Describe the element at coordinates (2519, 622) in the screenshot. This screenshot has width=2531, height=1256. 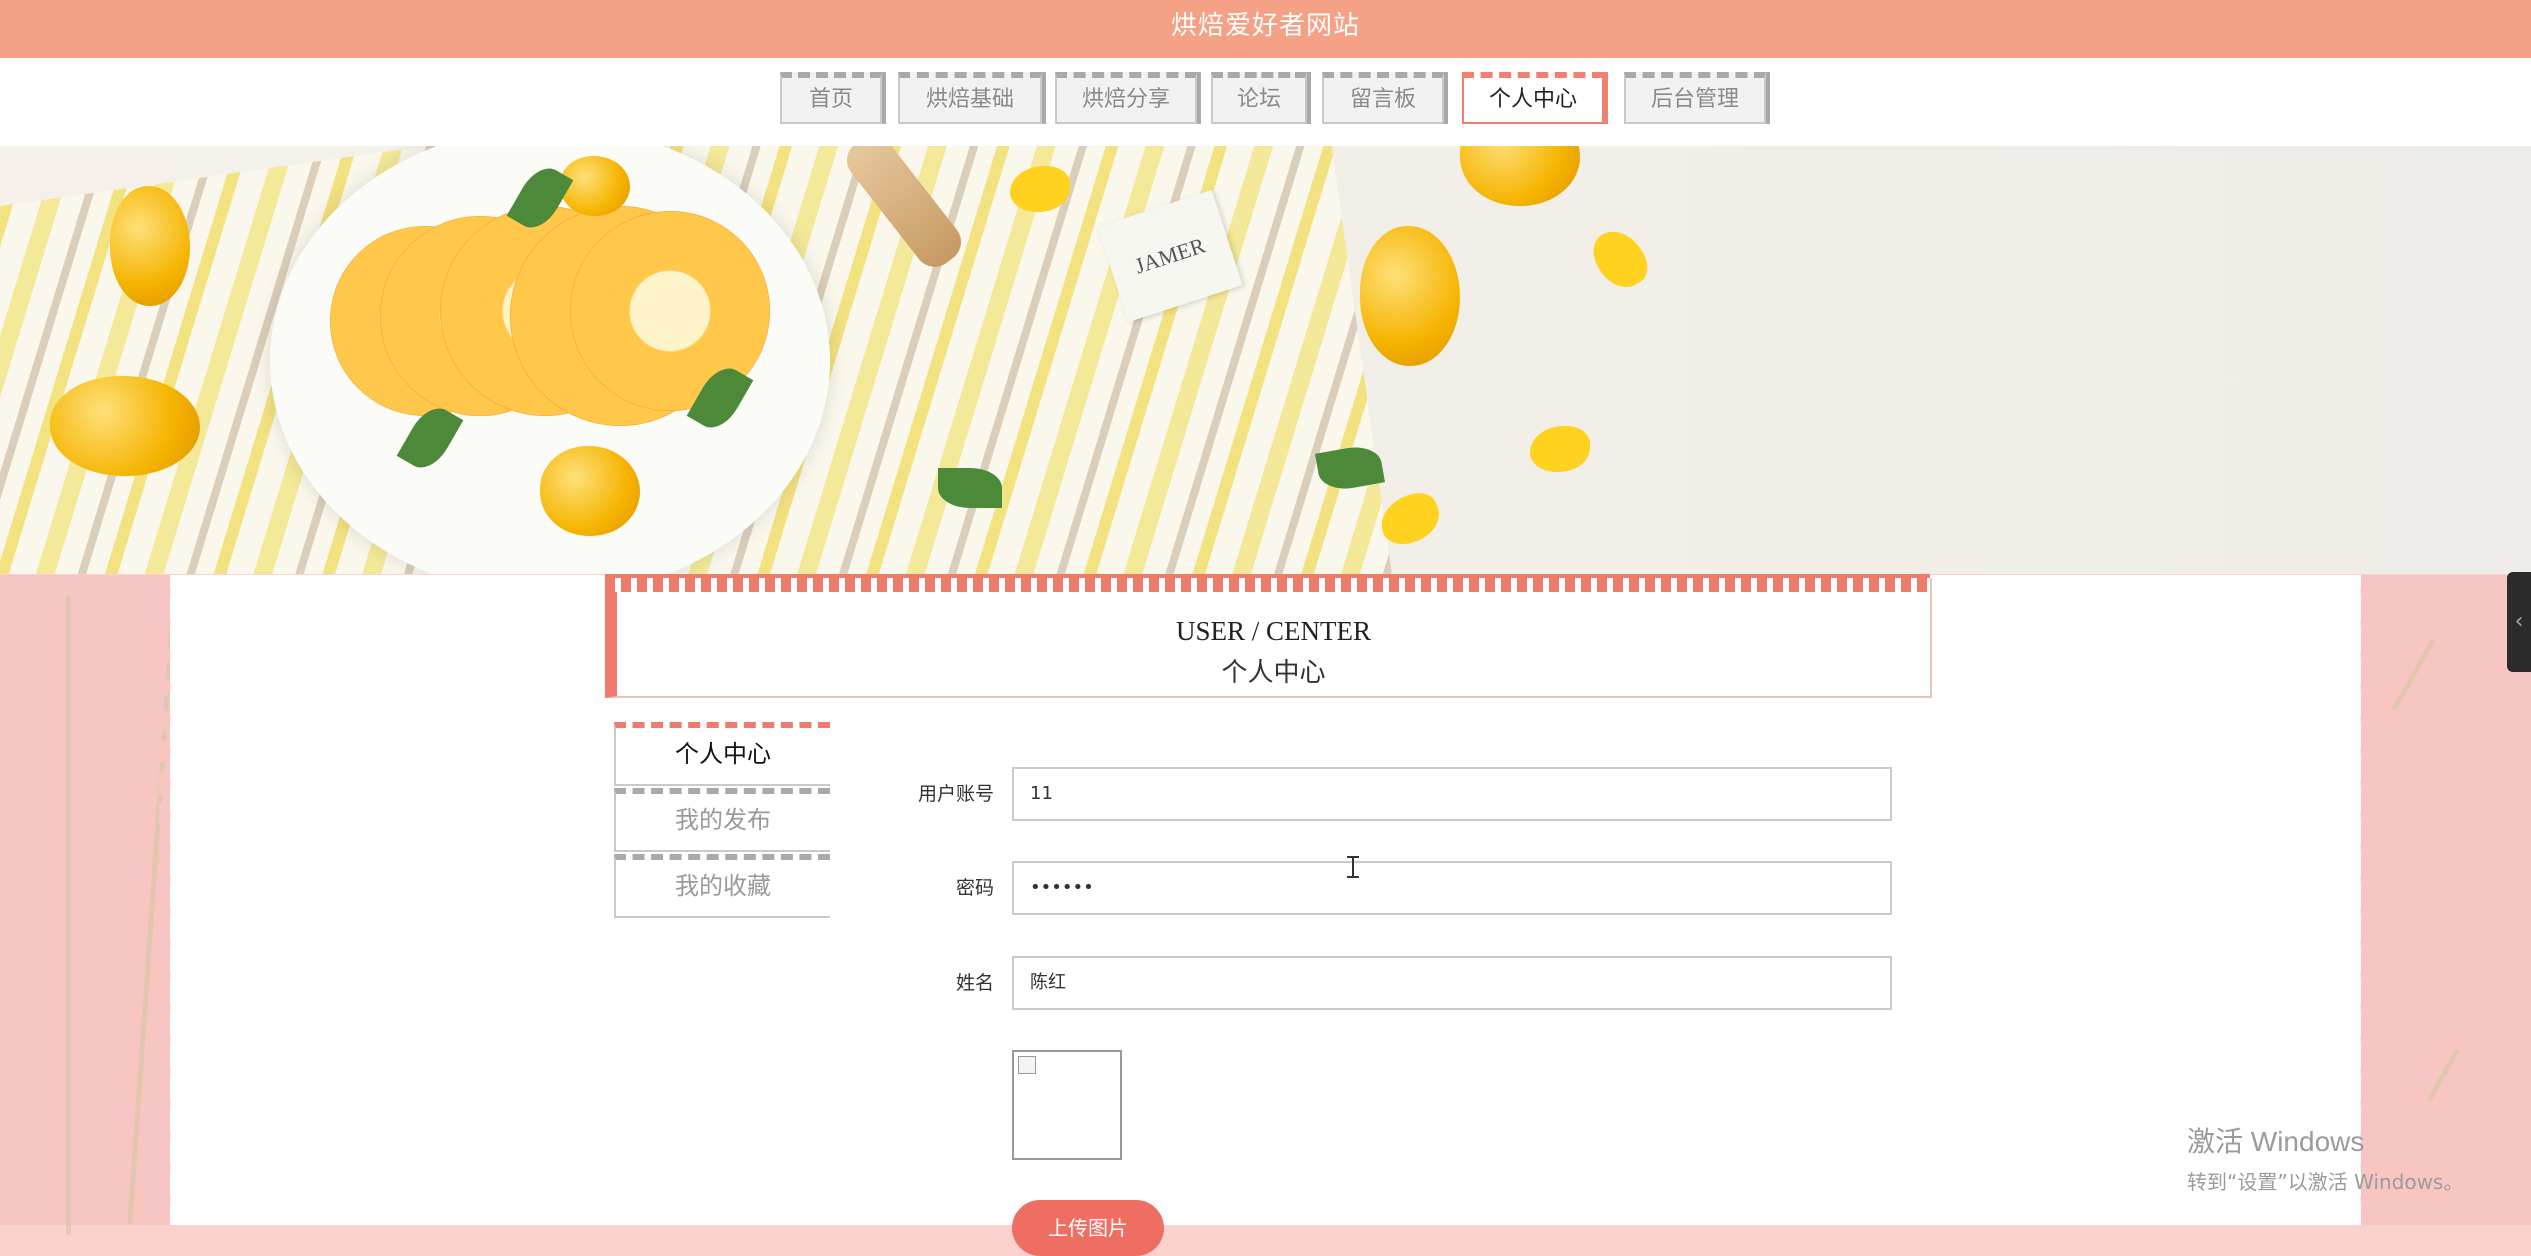
I see `side-collapse-tab: ‹` at that location.